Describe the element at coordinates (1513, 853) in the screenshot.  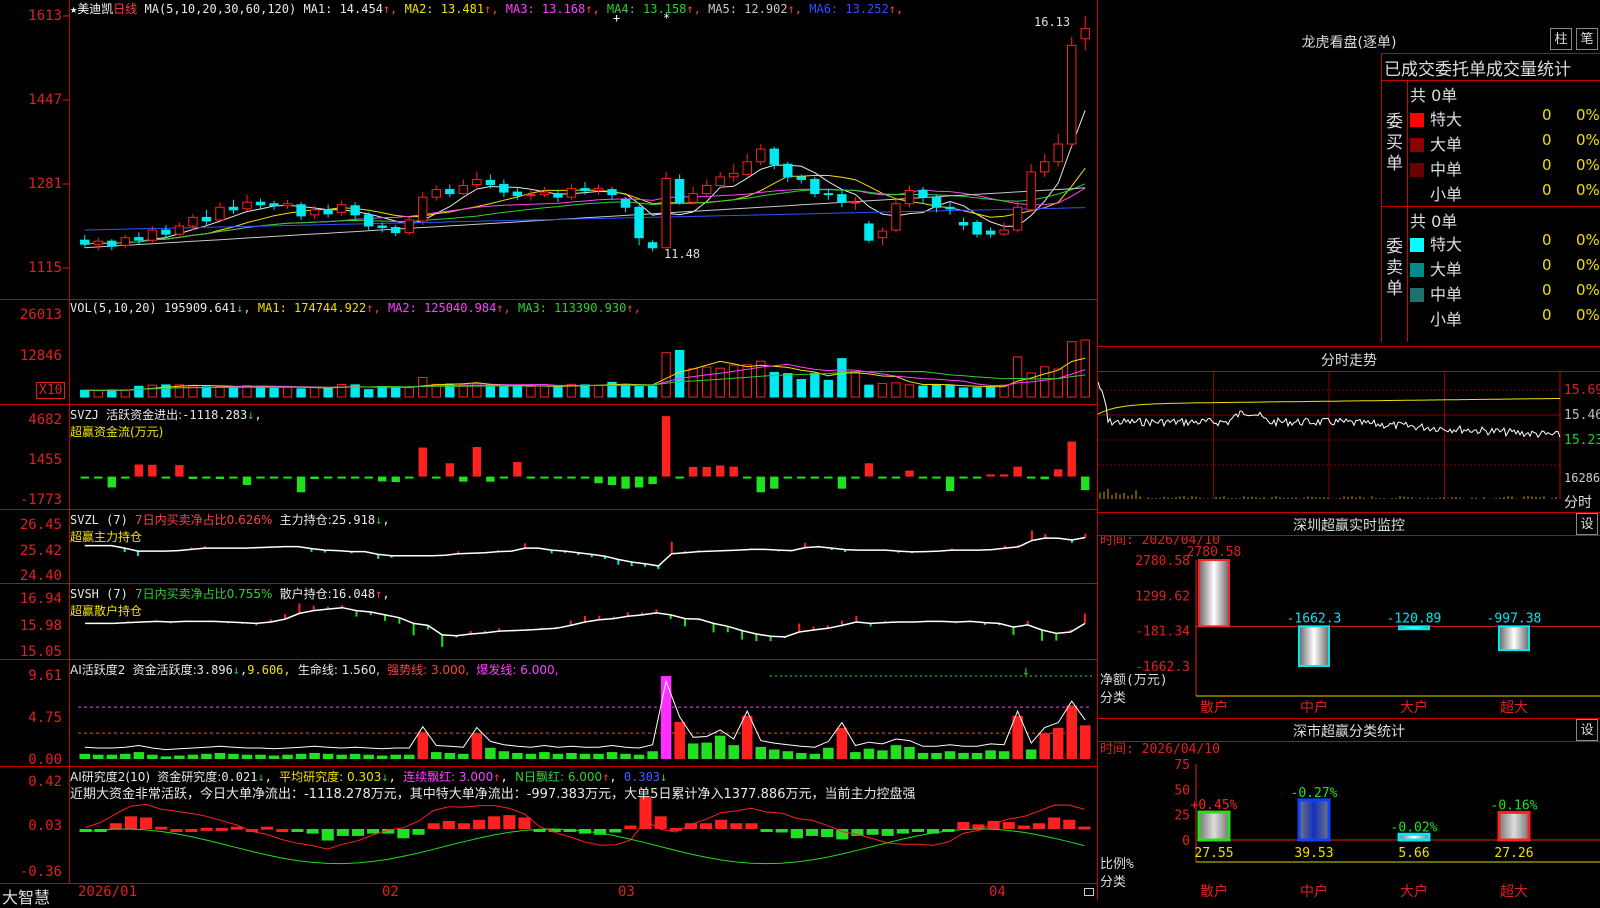
I see `classify-value-3: 27.26` at that location.